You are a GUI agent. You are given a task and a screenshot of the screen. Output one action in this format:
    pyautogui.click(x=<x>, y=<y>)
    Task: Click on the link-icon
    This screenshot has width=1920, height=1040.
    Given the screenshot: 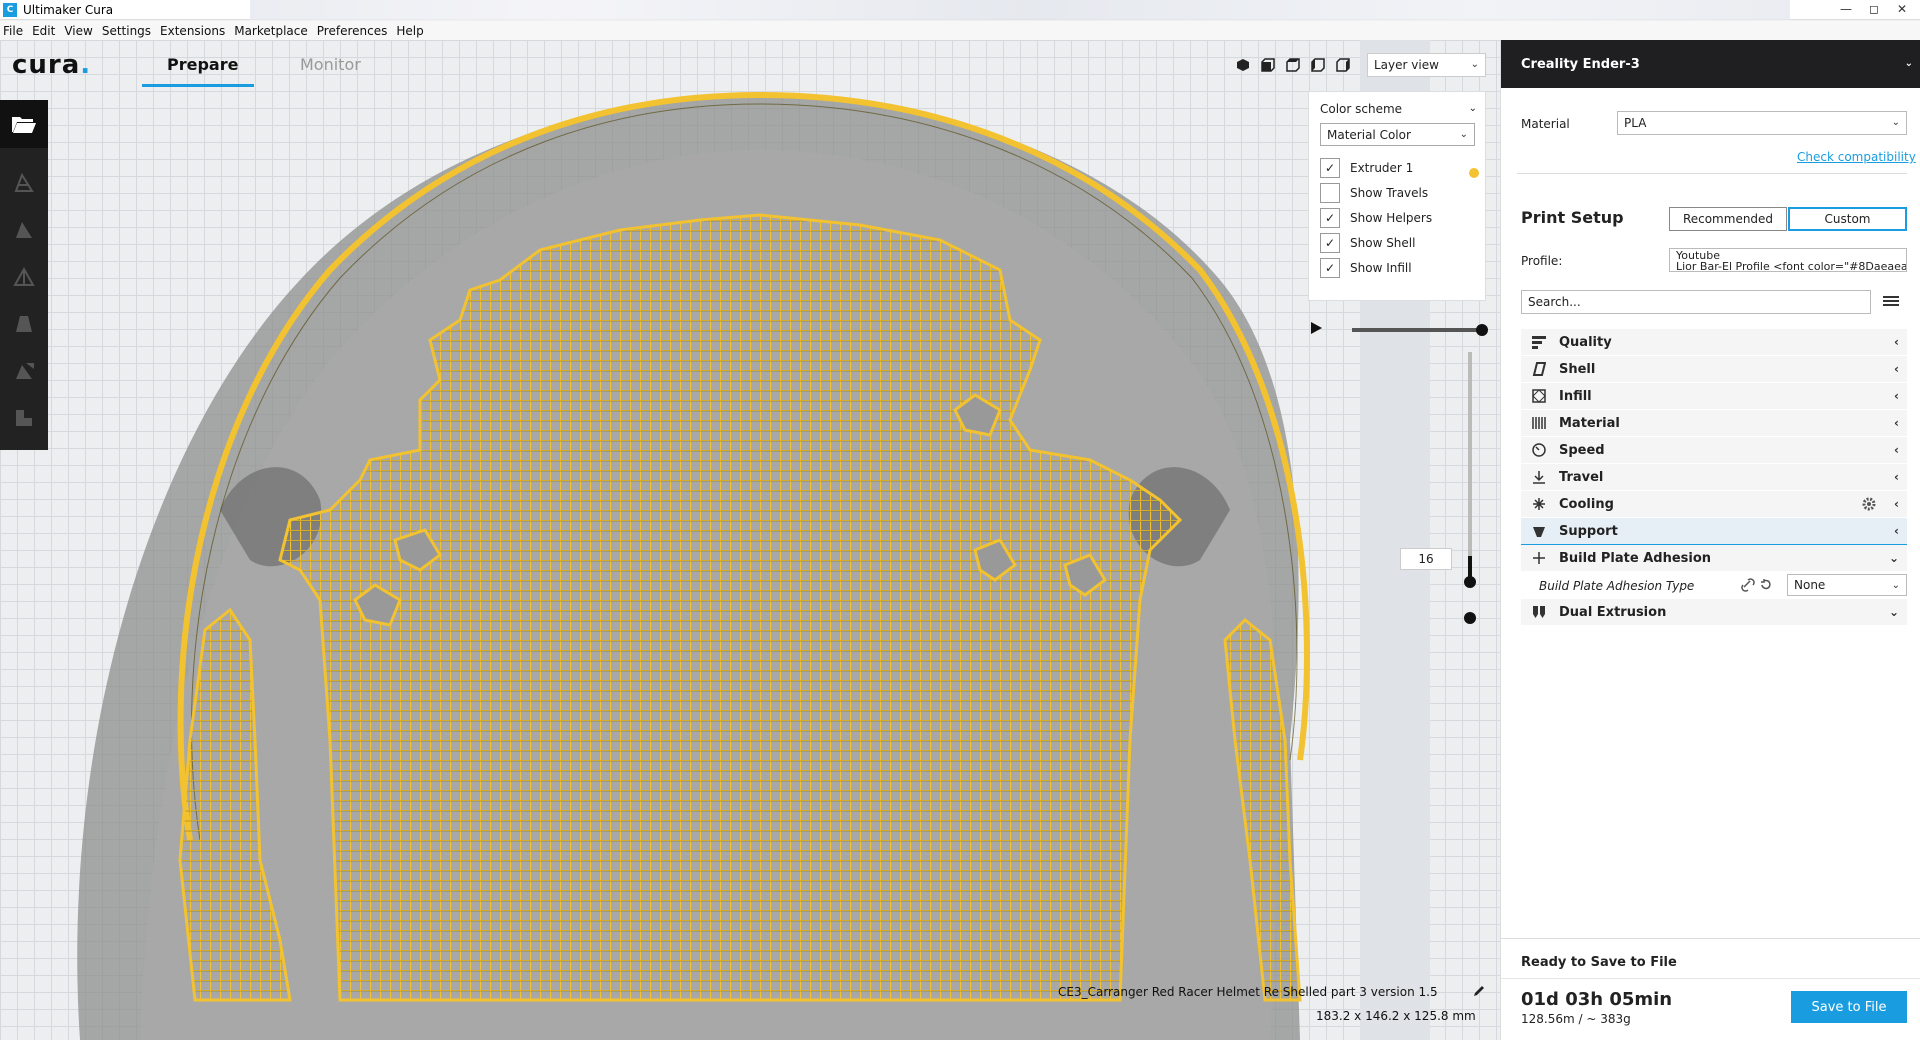 What is the action you would take?
    pyautogui.click(x=1748, y=585)
    